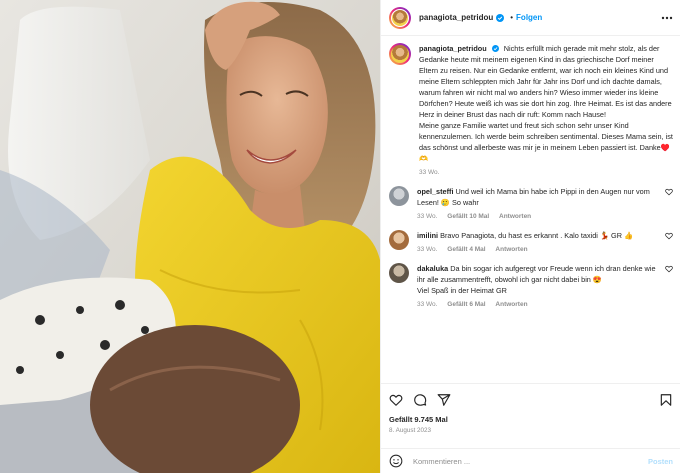  What do you see at coordinates (660, 461) in the screenshot?
I see `post-comment-button: Posten` at bounding box center [660, 461].